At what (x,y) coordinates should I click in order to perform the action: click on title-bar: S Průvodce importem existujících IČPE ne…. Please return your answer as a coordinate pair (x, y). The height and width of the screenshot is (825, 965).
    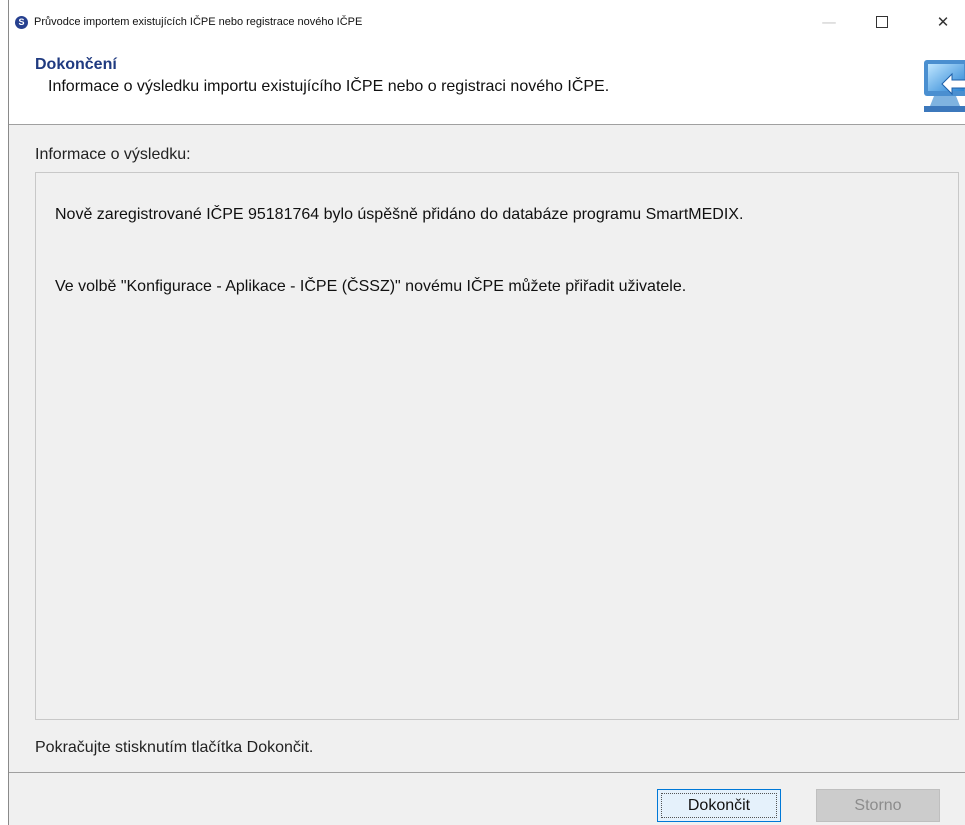
    Looking at the image, I should click on (487, 22).